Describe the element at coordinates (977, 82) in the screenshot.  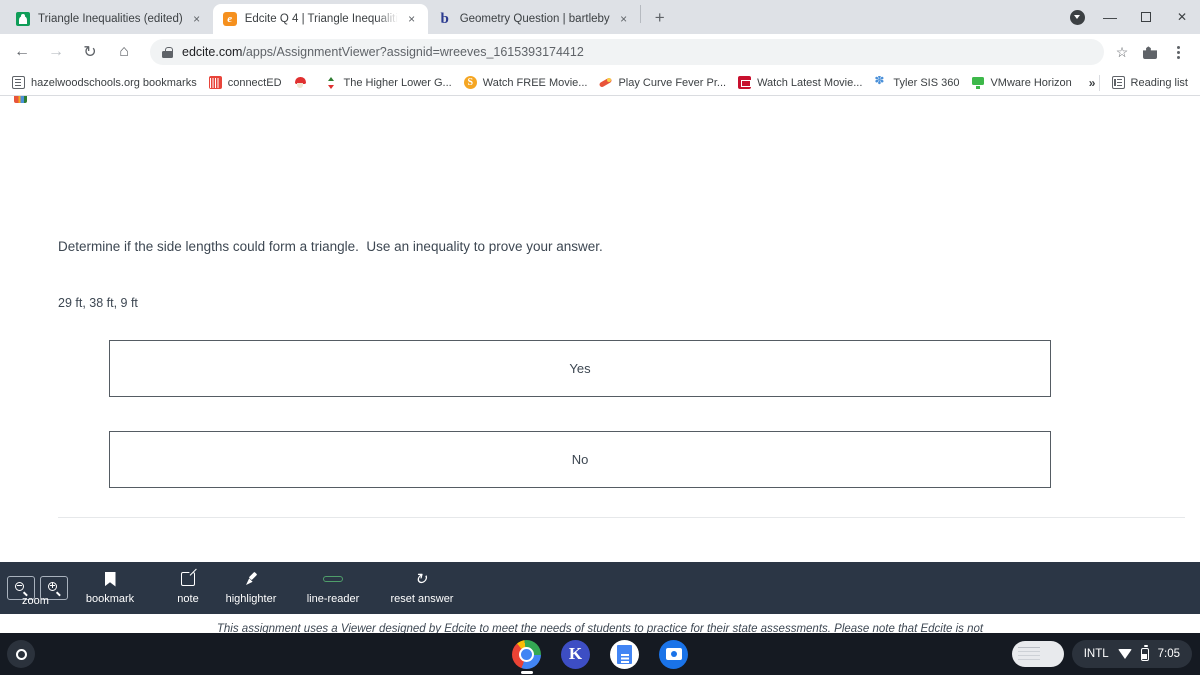
I see `vmware-horizon-icon` at that location.